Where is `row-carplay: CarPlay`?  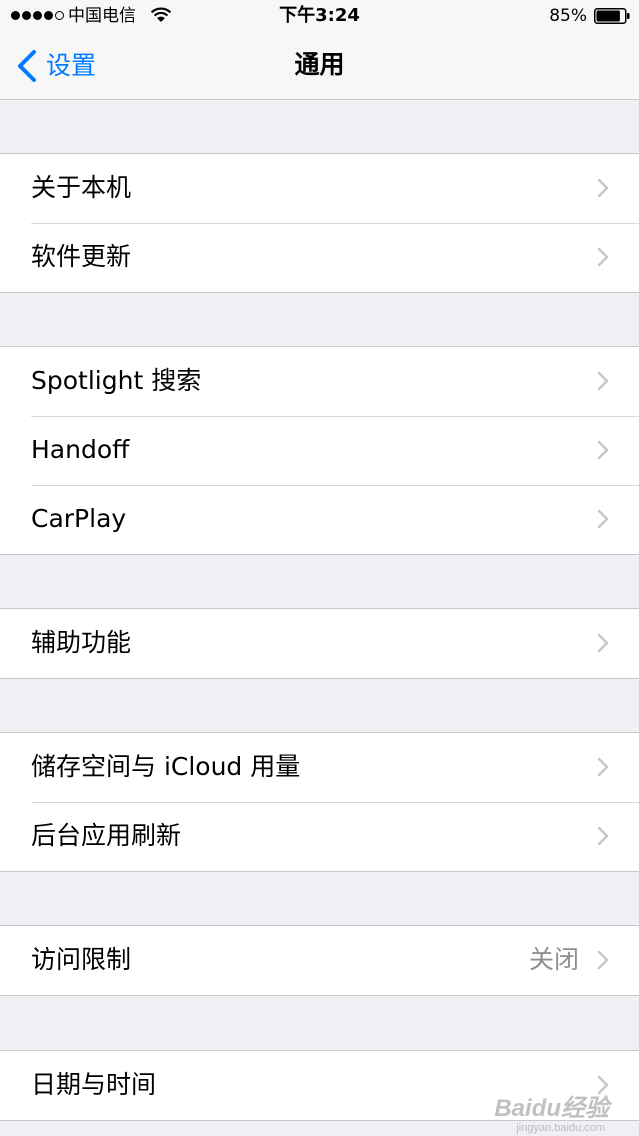 row-carplay: CarPlay is located at coordinates (319, 519).